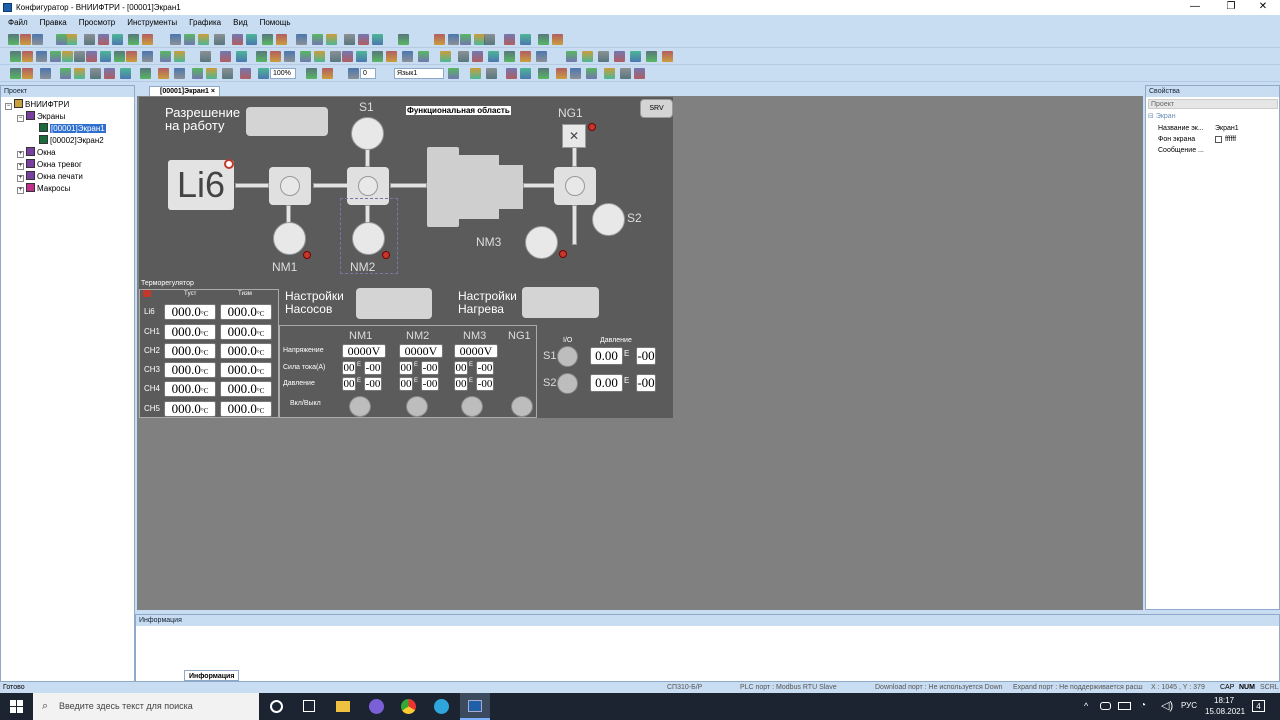 The image size is (1280, 720). What do you see at coordinates (41, 116) in the screenshot?
I see `tree-screens: − Экраны` at bounding box center [41, 116].